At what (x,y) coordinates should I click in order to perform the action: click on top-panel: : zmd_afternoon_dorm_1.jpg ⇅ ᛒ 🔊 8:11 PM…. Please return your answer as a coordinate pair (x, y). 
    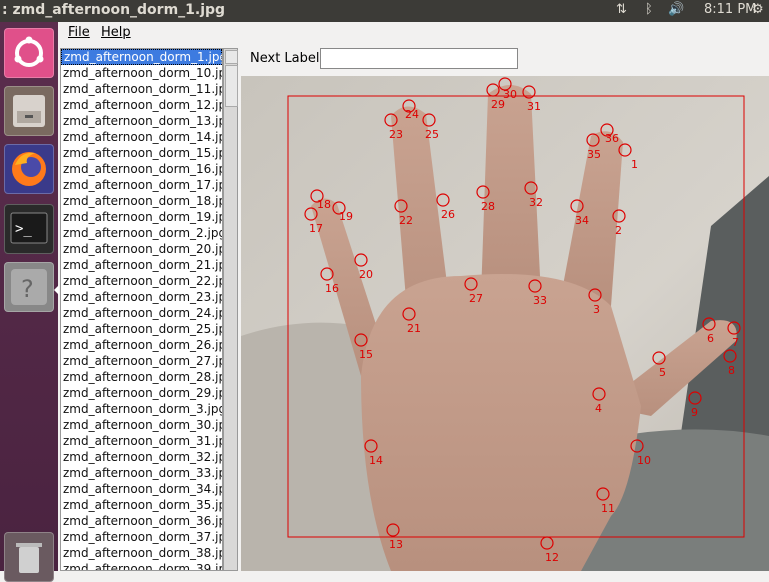
    Looking at the image, I should click on (384, 11).